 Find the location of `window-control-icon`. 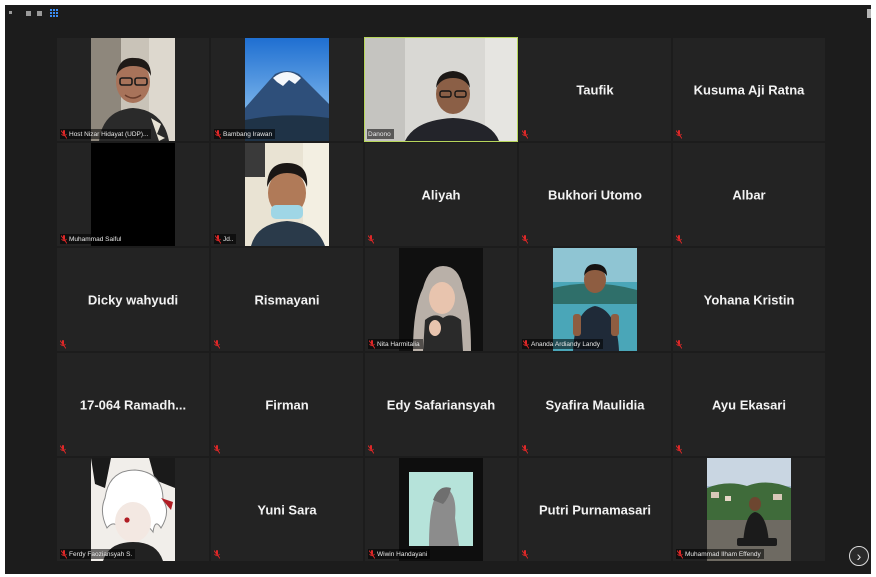

window-control-icon is located at coordinates (10, 12).